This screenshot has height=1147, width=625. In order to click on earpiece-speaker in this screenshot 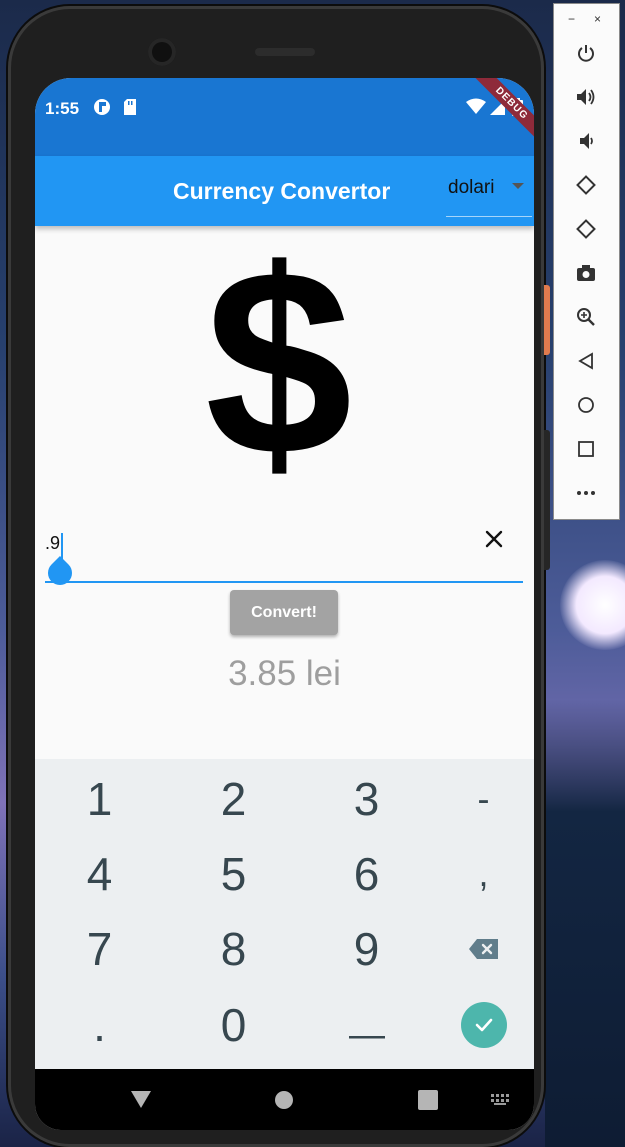, I will do `click(285, 52)`.